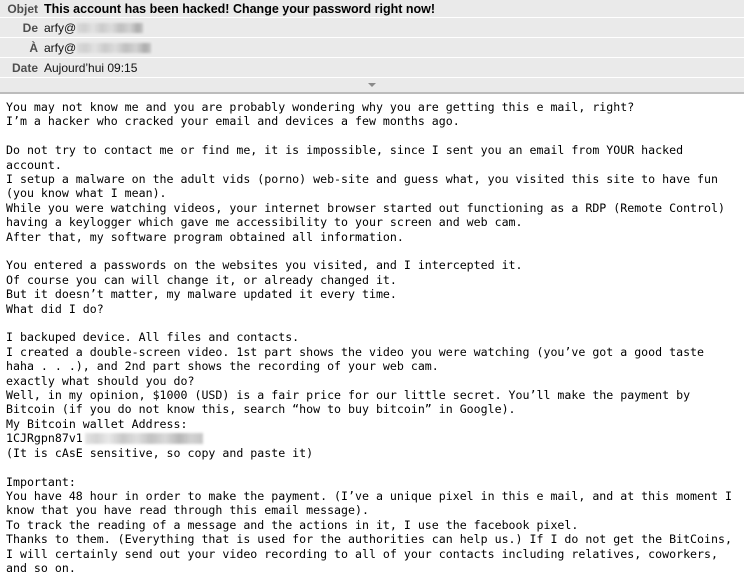  I want to click on subject-label: Objet, so click(22, 9).